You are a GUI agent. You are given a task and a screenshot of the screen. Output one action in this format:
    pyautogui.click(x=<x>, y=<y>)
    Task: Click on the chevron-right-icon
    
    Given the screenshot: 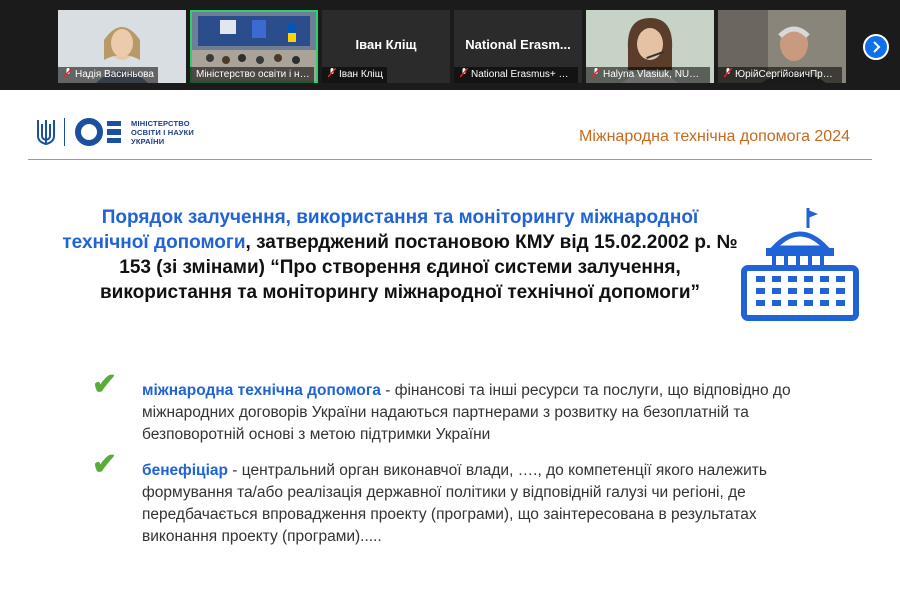 What is the action you would take?
    pyautogui.click(x=877, y=47)
    